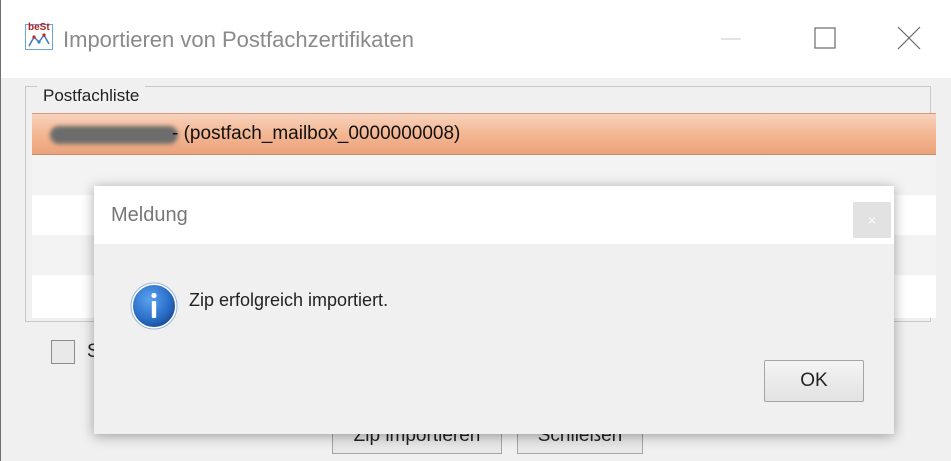 This screenshot has height=461, width=951. What do you see at coordinates (63, 352) in the screenshot?
I see `option-checkbox` at bounding box center [63, 352].